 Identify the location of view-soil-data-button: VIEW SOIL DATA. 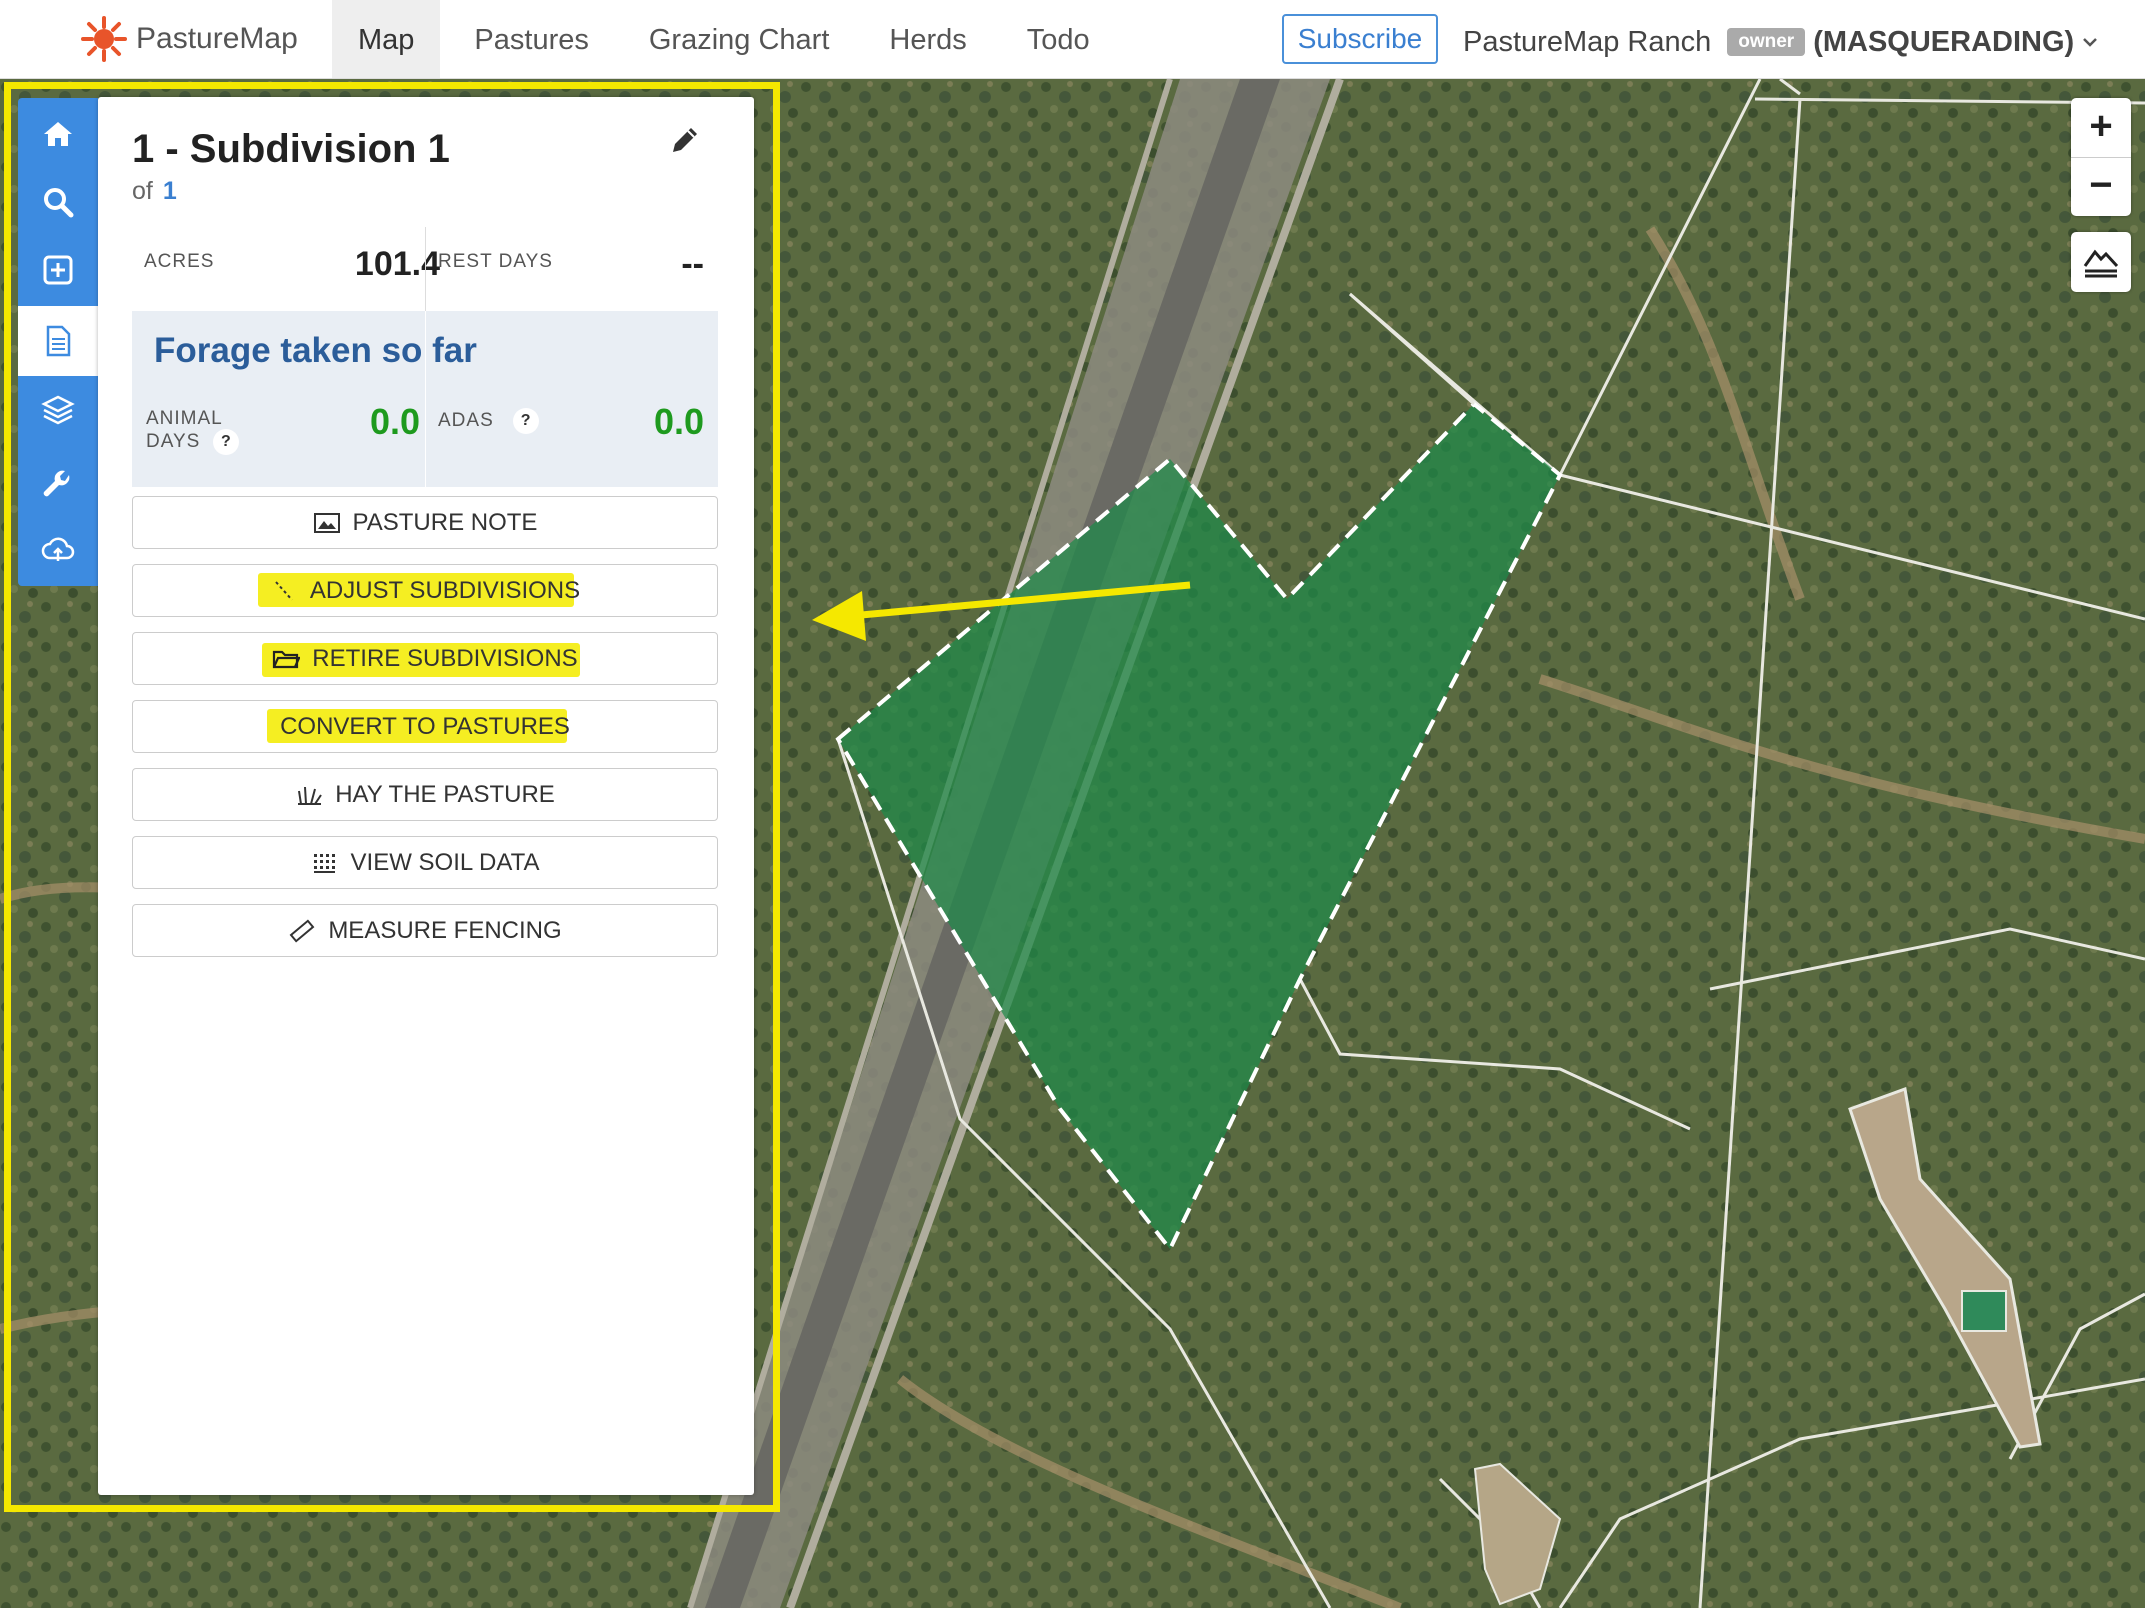
(425, 862).